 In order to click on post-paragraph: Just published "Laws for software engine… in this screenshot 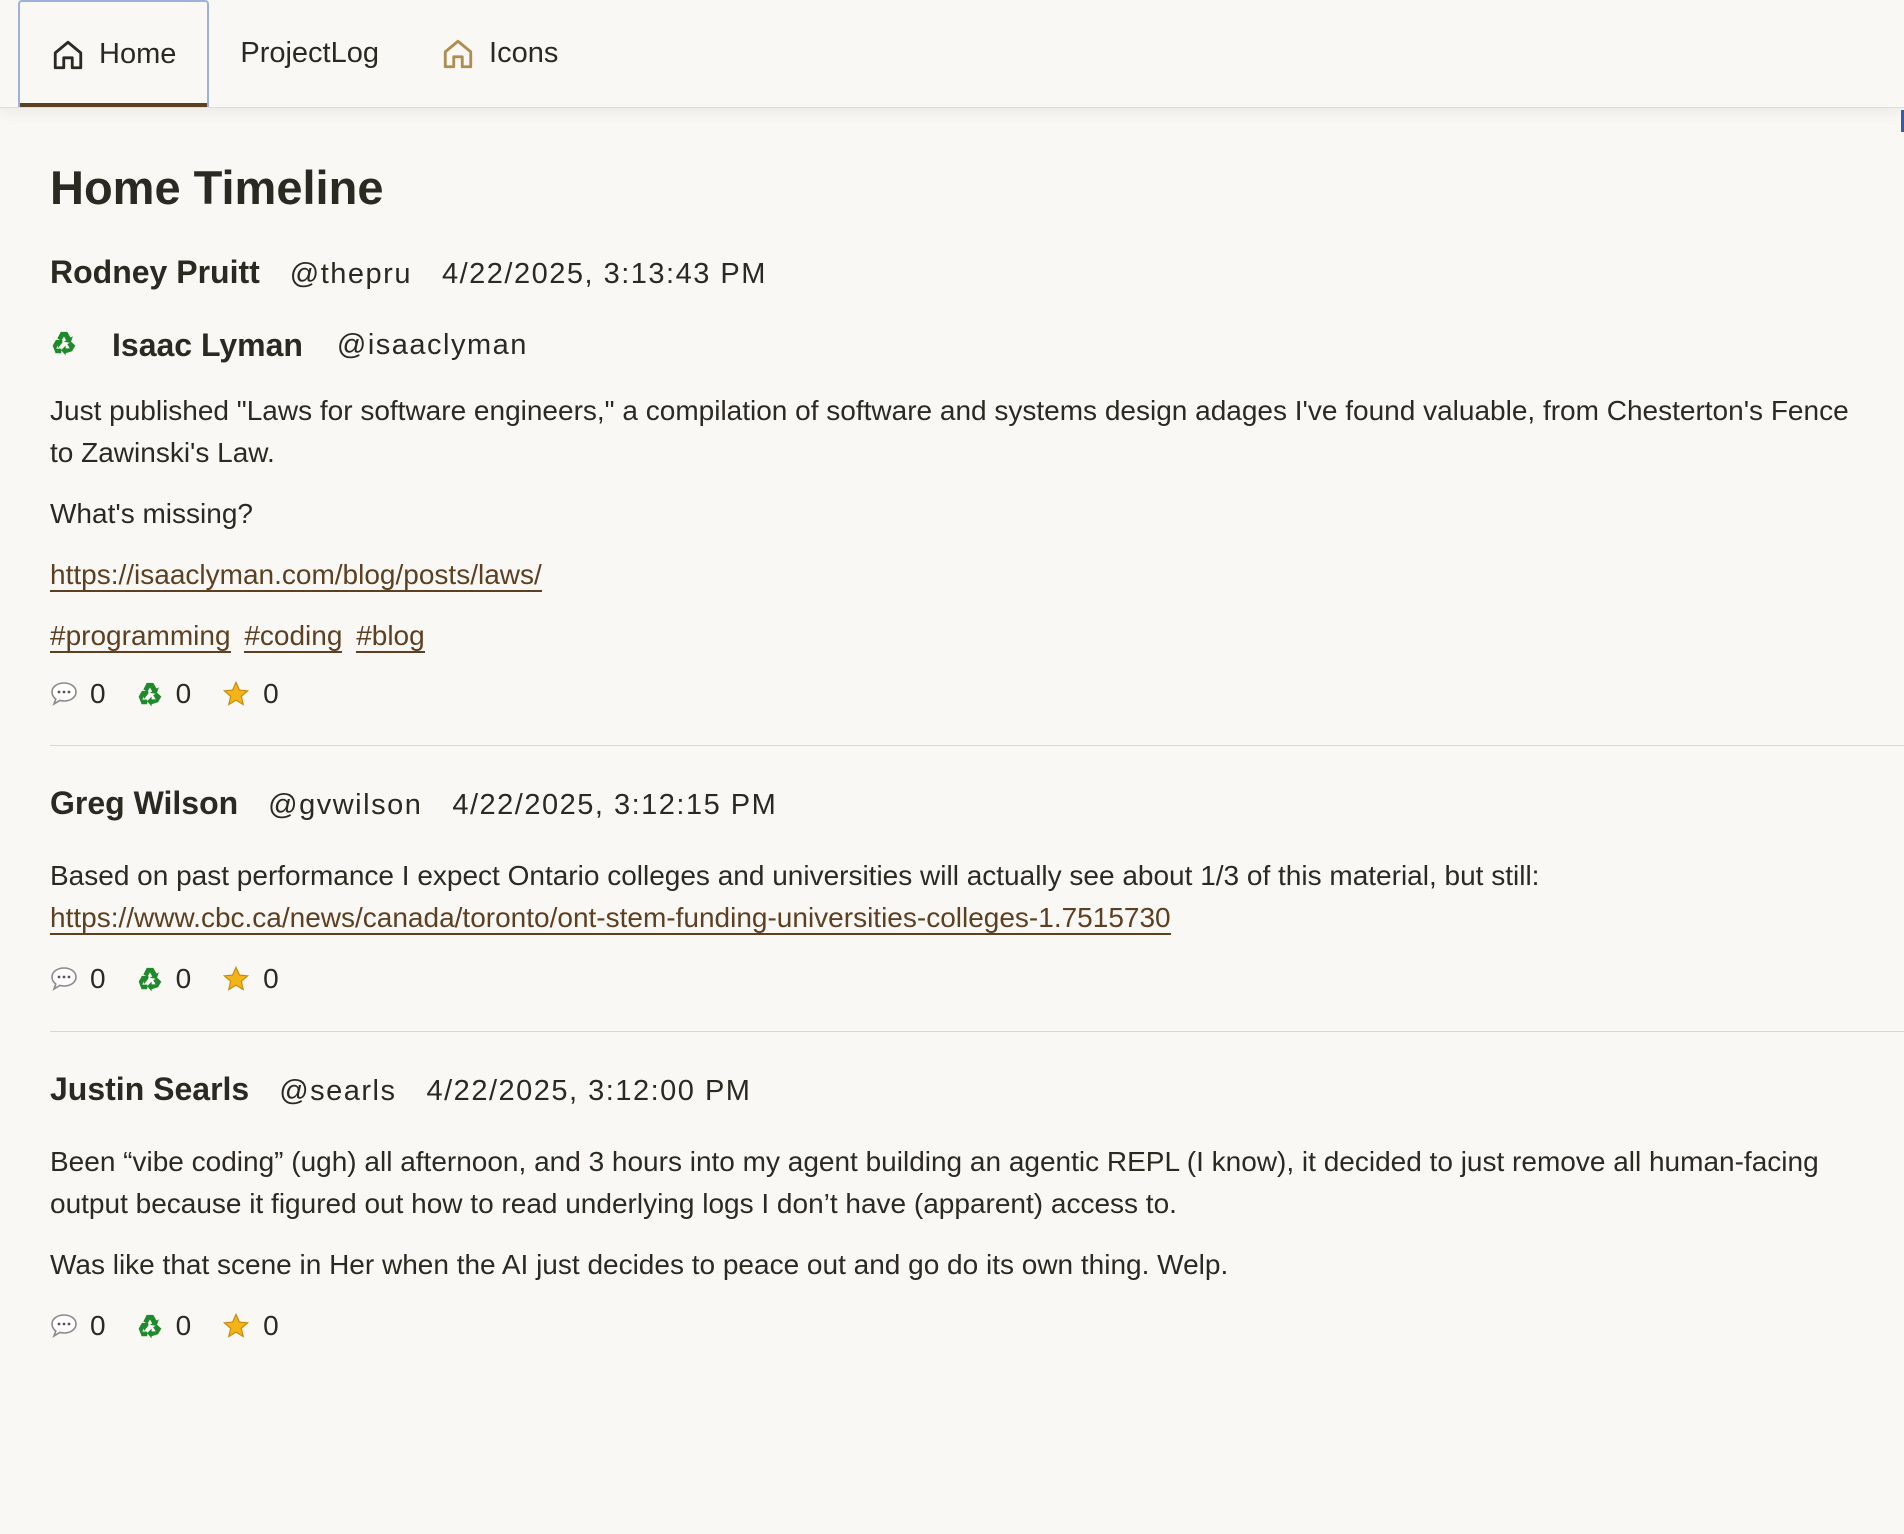, I will do `click(949, 432)`.